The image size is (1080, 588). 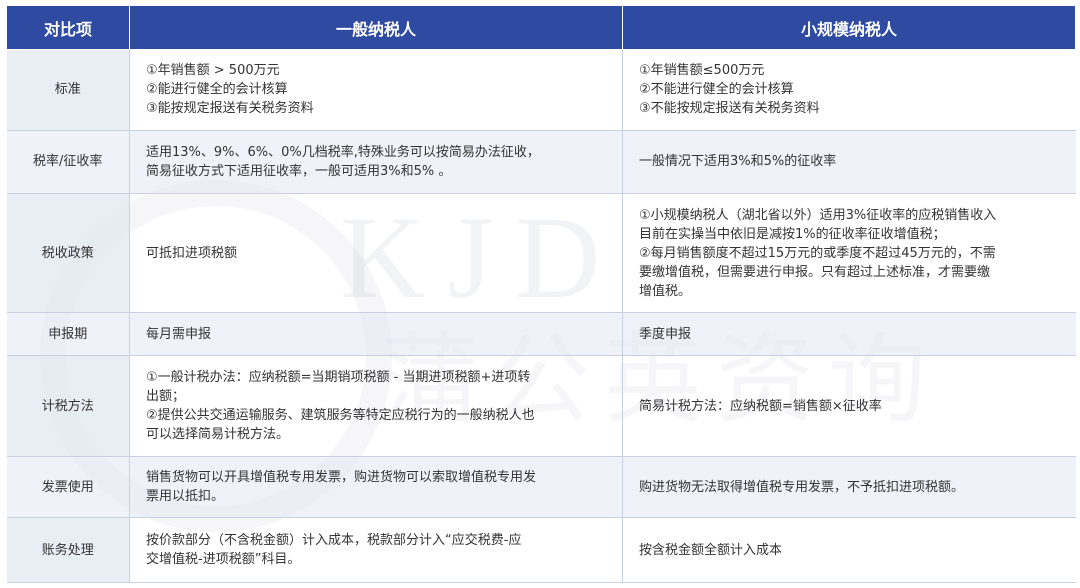 I want to click on cell-text-line: 销售货物可以开具增值税专用发票，购进货物可以索取增值税专用发, so click(x=341, y=478).